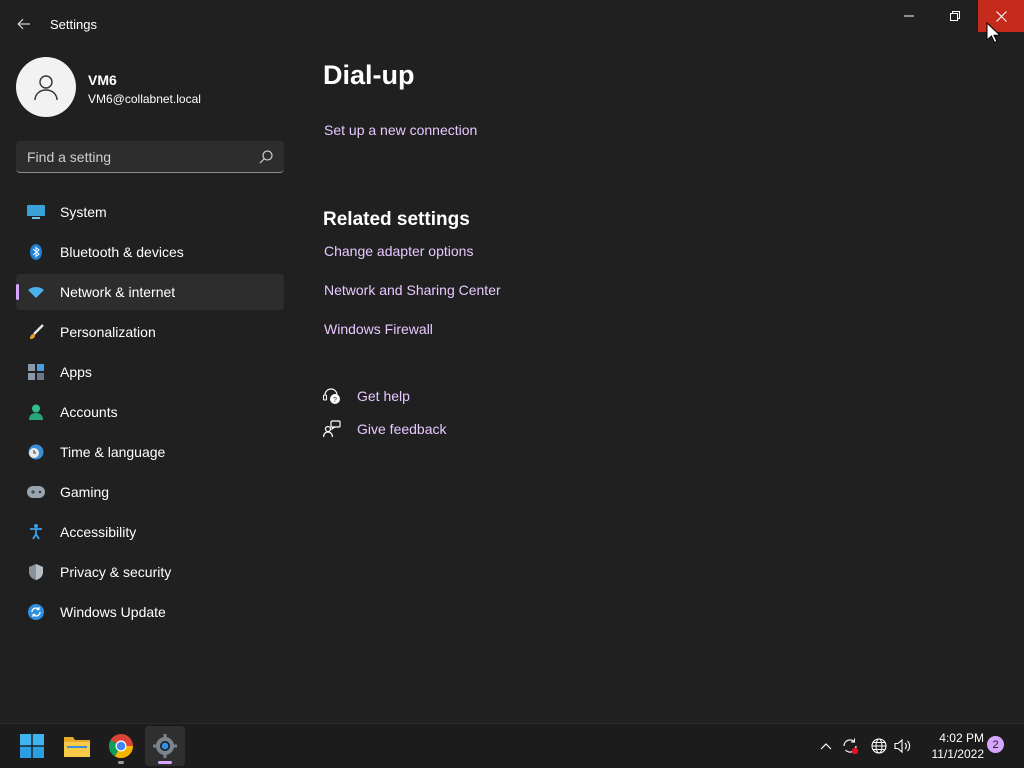  What do you see at coordinates (383, 396) in the screenshot?
I see `get-help-label: Get help` at bounding box center [383, 396].